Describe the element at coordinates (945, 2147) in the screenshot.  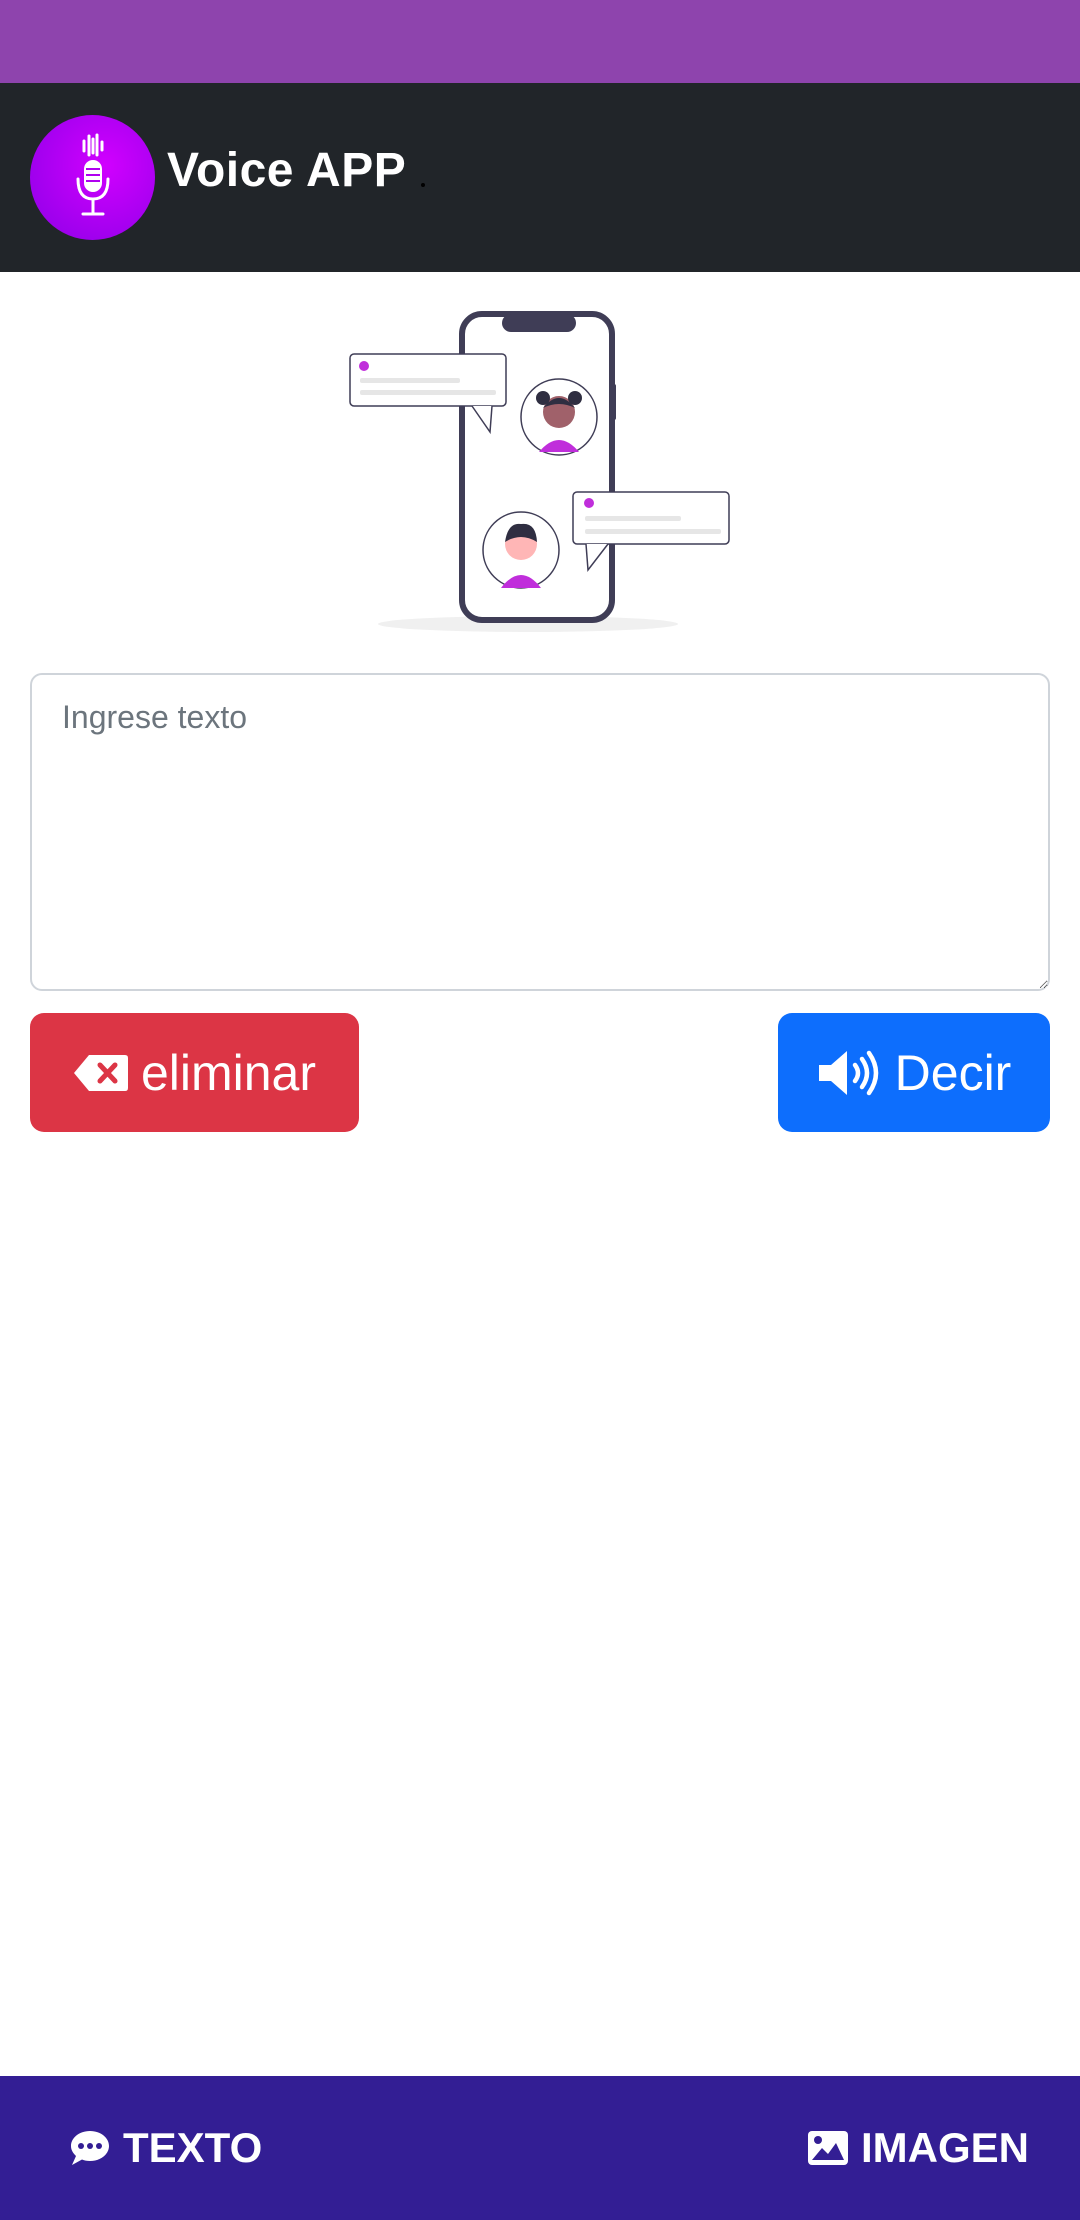
I see `nav-label-imagen: IMAGEN` at that location.